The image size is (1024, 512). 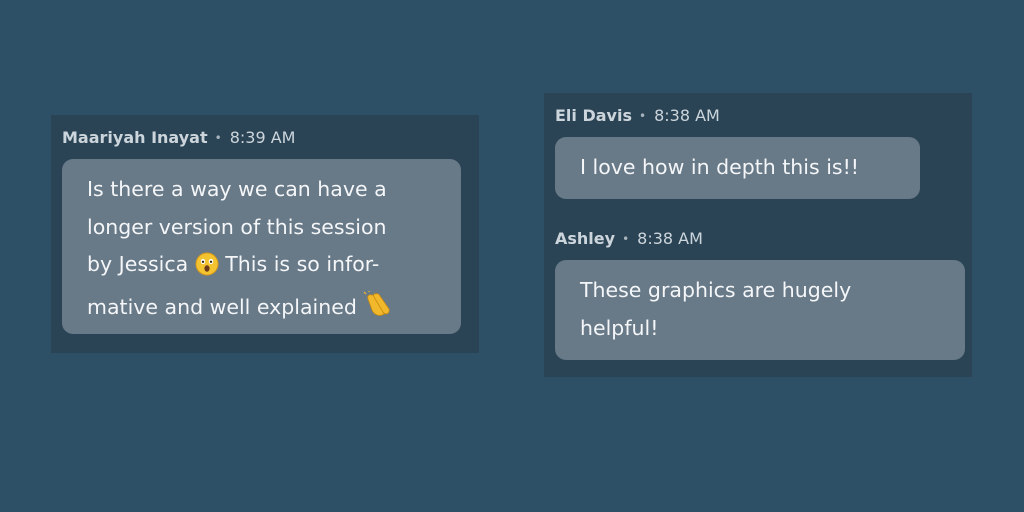 What do you see at coordinates (207, 270) in the screenshot?
I see `astonished-face-icon` at bounding box center [207, 270].